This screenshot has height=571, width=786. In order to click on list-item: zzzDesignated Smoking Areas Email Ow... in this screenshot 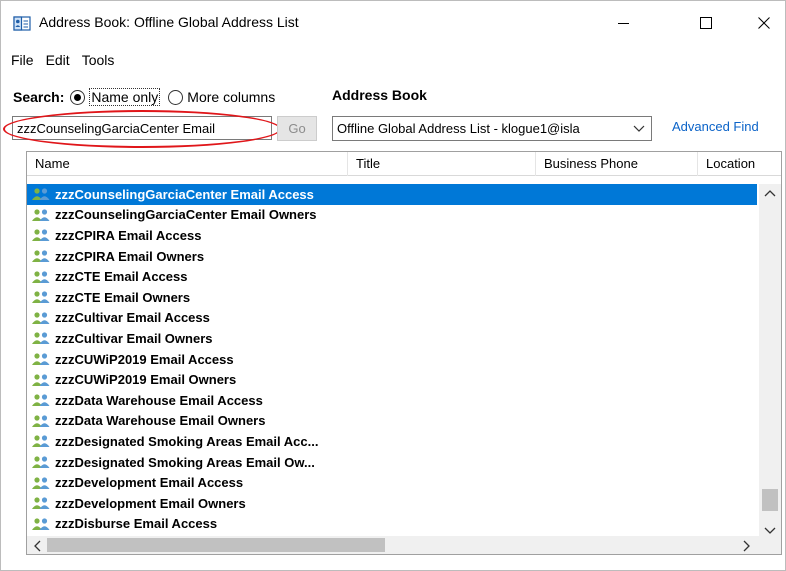, I will do `click(392, 462)`.